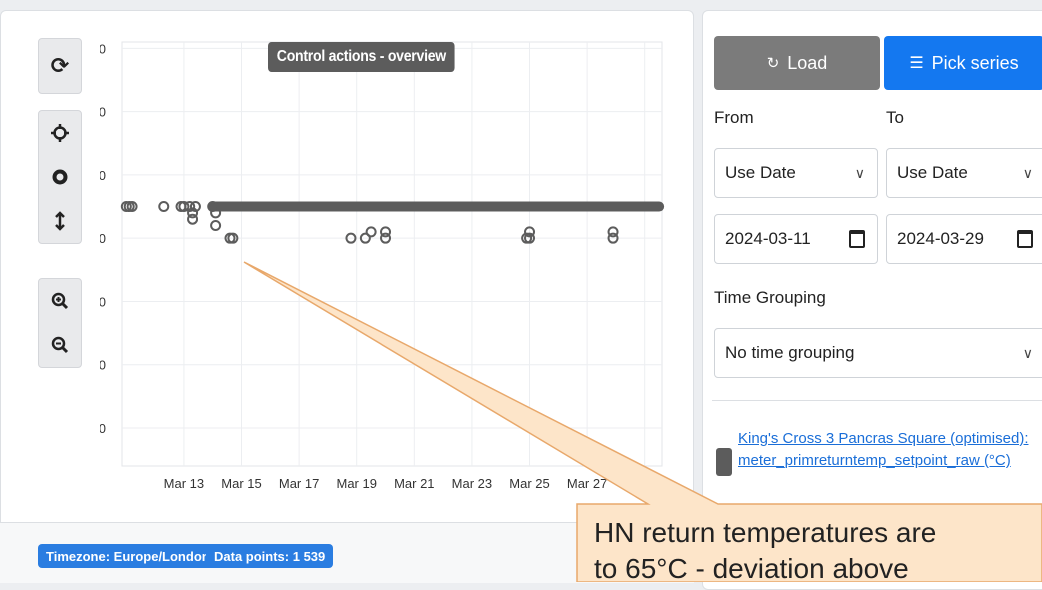 Image resolution: width=1042 pixels, height=590 pixels. What do you see at coordinates (587, 483) in the screenshot?
I see `x-tick-label: Mar 27` at bounding box center [587, 483].